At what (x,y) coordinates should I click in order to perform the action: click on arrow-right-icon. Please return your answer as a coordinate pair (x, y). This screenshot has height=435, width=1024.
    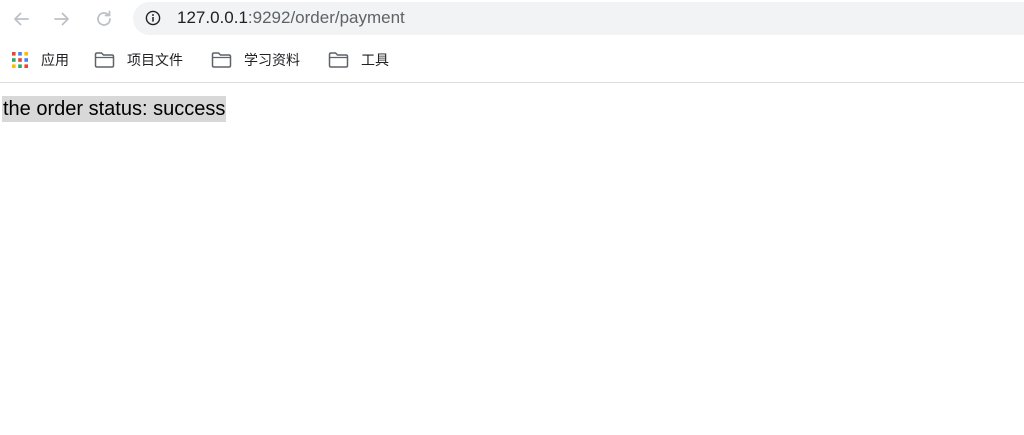
    Looking at the image, I should click on (61, 19).